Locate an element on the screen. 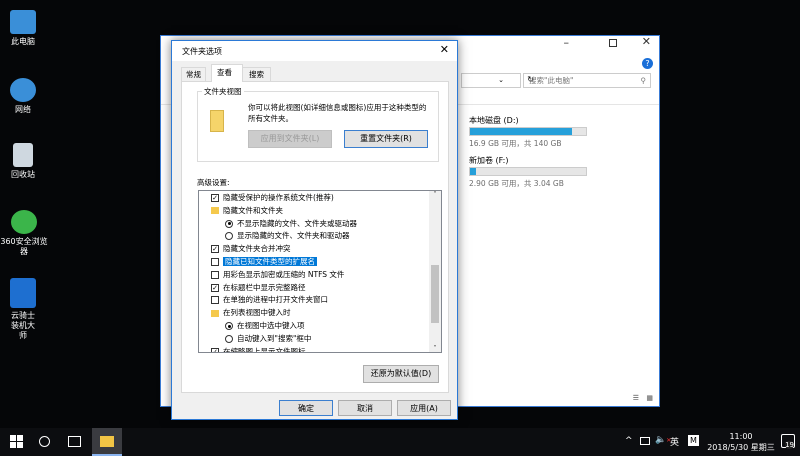 This screenshot has height=456, width=800. close-button: ✕ is located at coordinates (646, 41).